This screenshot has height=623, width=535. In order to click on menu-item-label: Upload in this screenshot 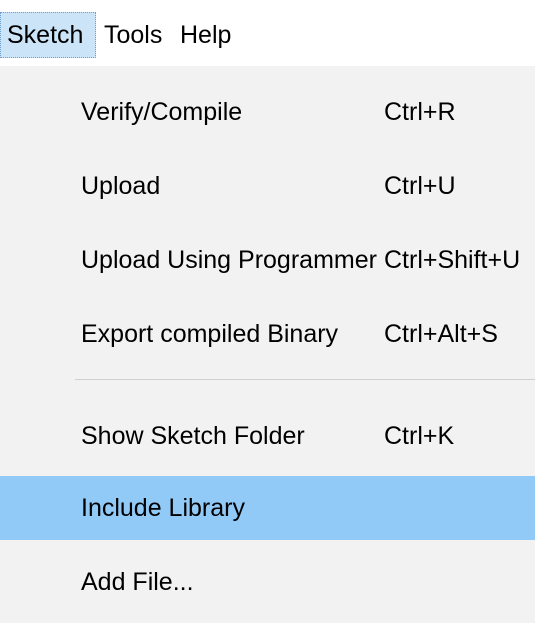, I will do `click(121, 186)`.